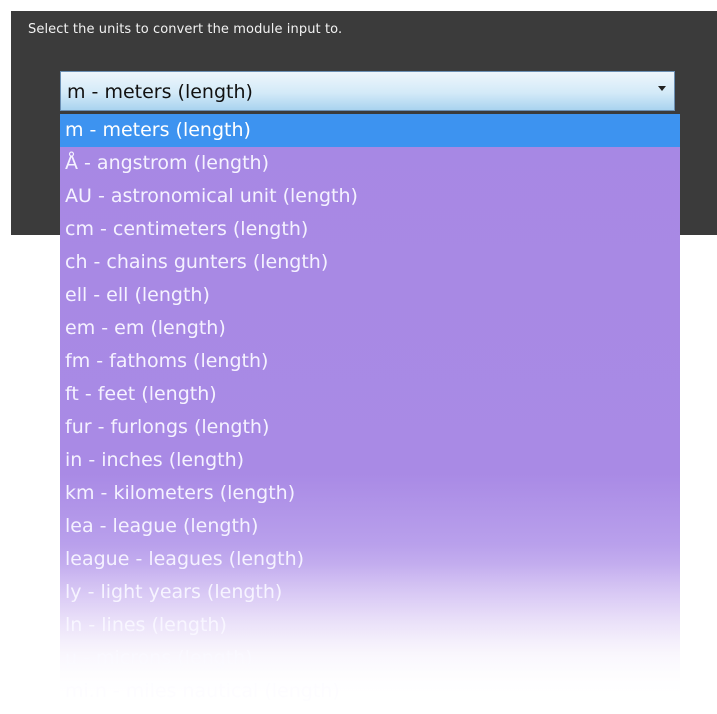  What do you see at coordinates (370, 130) in the screenshot?
I see `unit-option: m - meters (length)` at bounding box center [370, 130].